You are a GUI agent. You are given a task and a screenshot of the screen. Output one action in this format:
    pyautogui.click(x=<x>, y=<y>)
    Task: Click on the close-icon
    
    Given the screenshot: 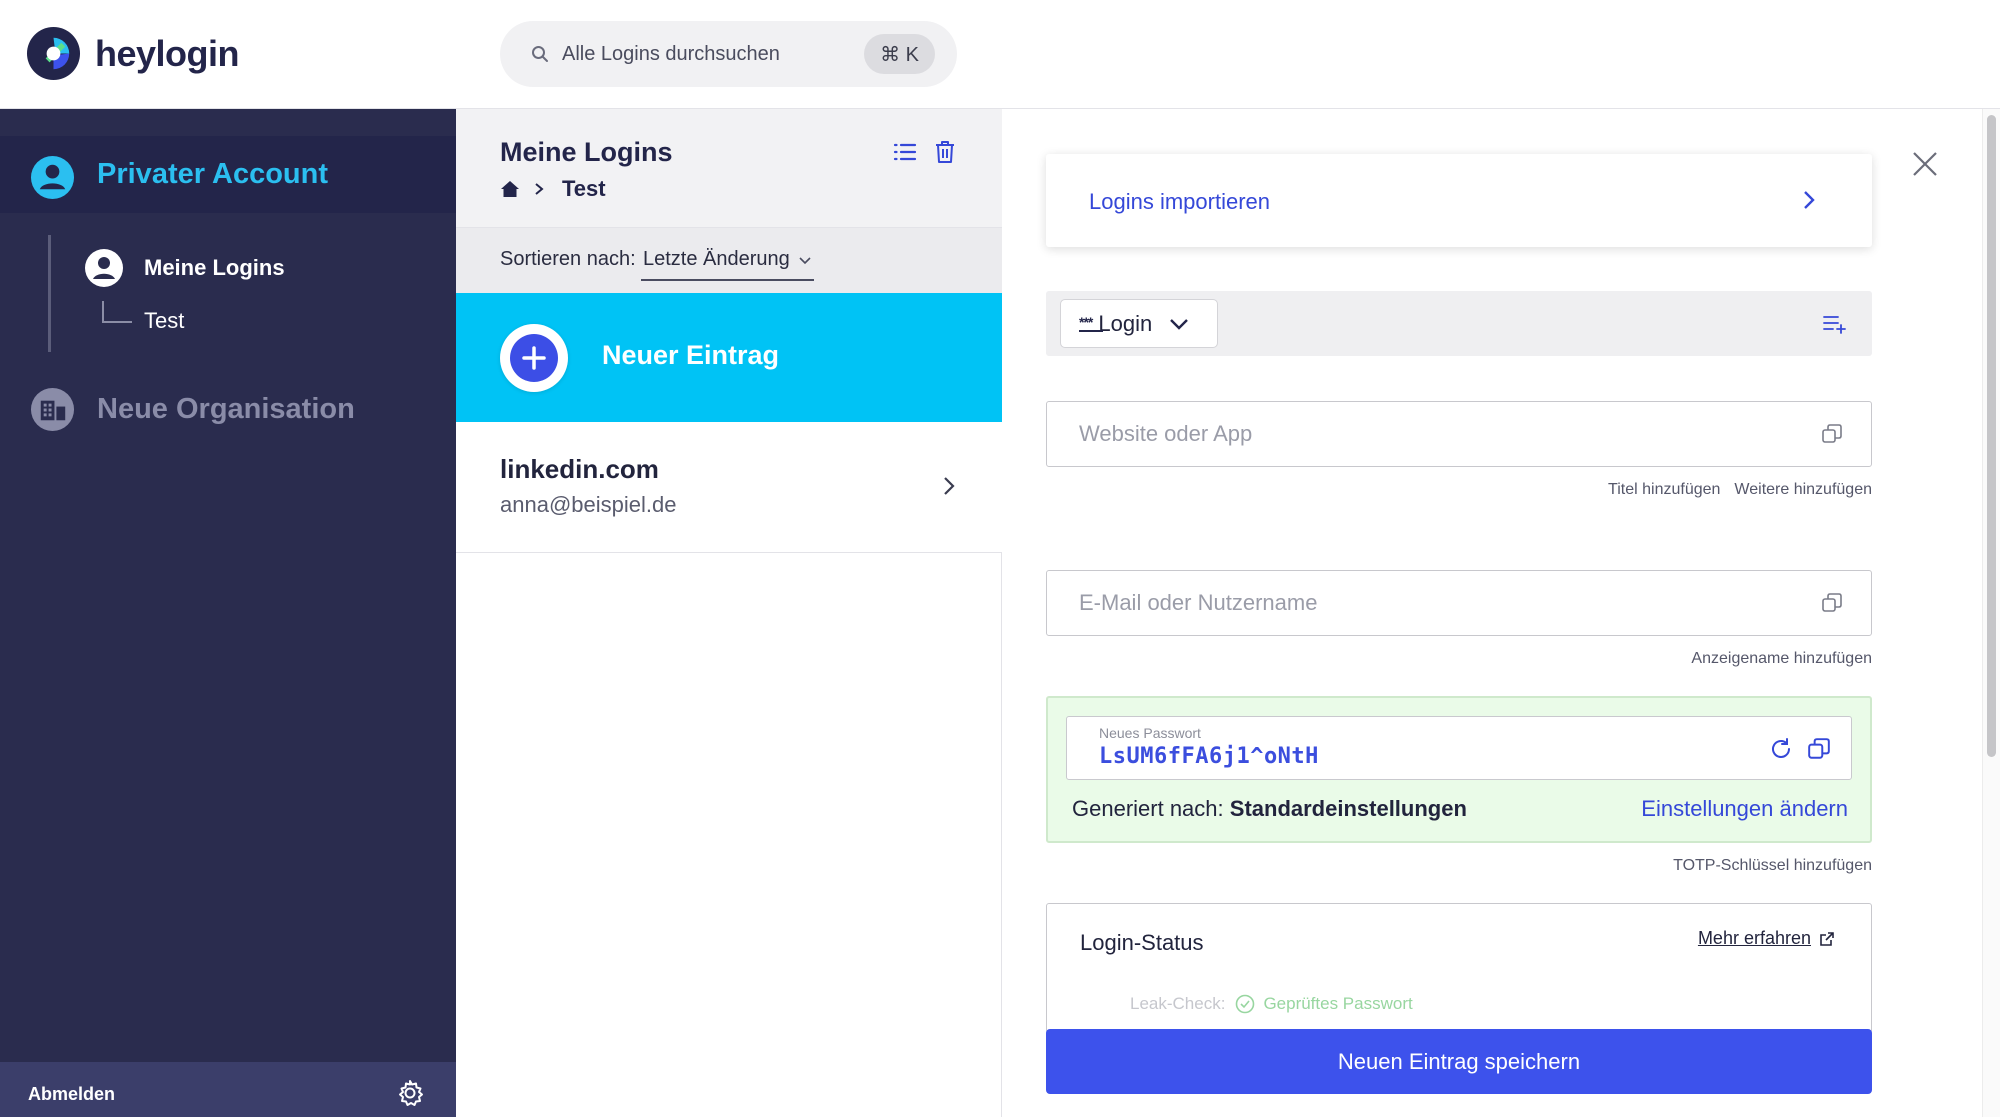 What is the action you would take?
    pyautogui.click(x=1925, y=164)
    